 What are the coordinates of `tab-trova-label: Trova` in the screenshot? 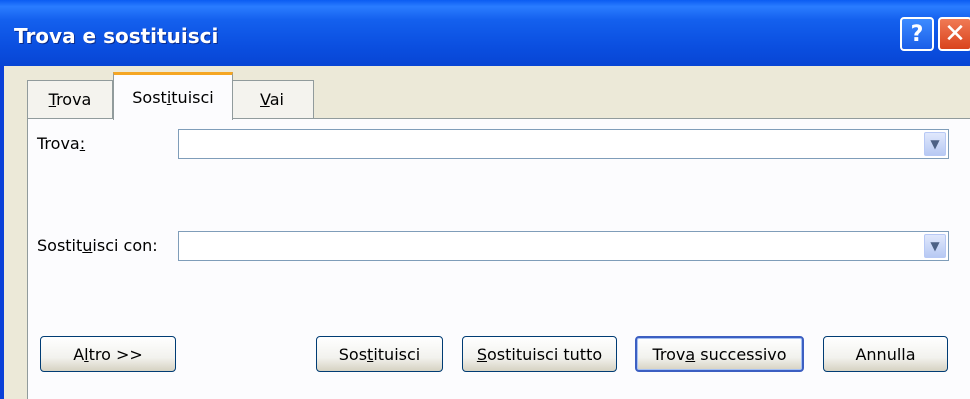 It's located at (70, 99).